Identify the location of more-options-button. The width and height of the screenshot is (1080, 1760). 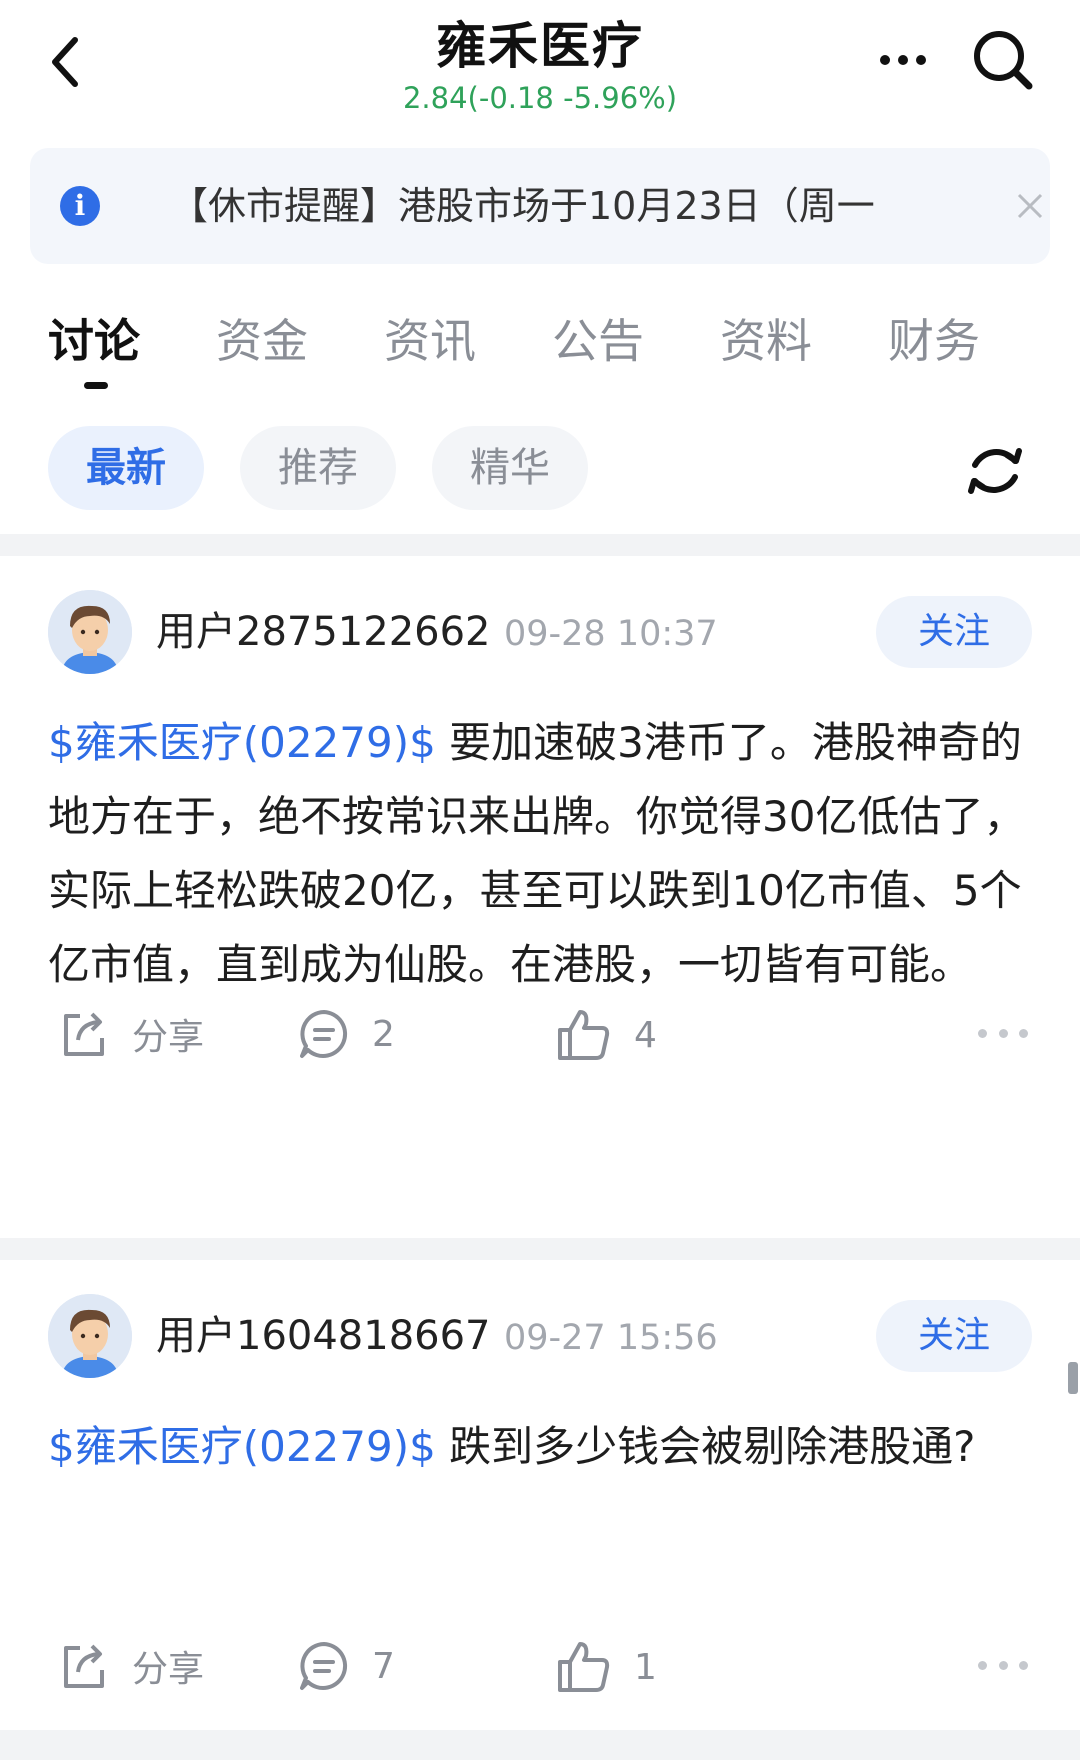
(903, 60).